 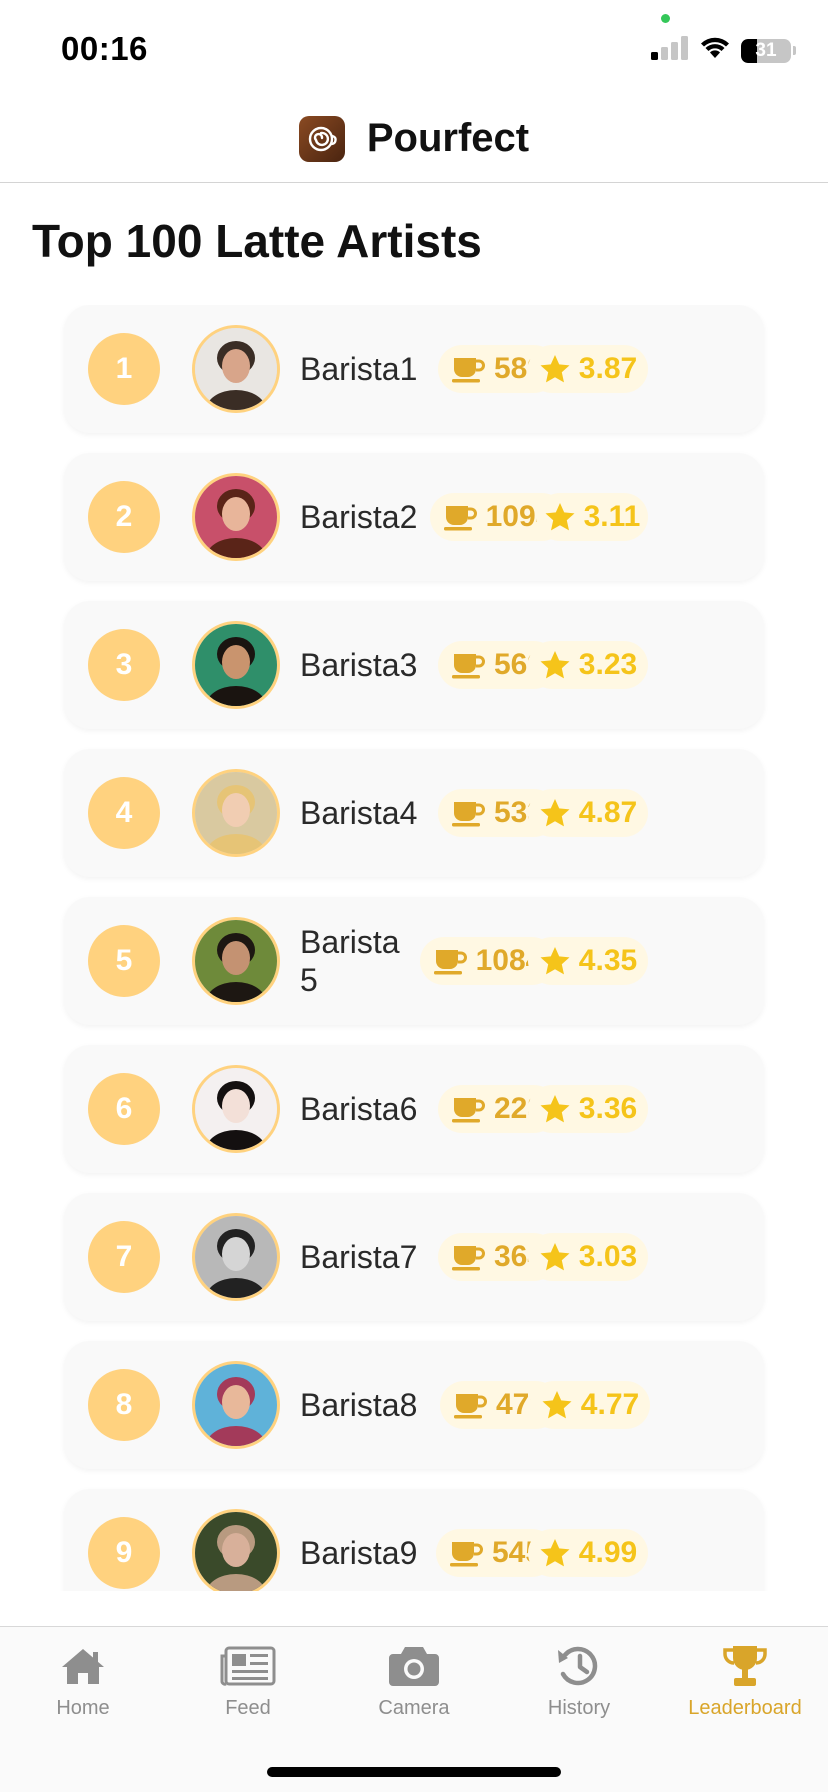 I want to click on rating-value: 3.87, so click(x=608, y=368).